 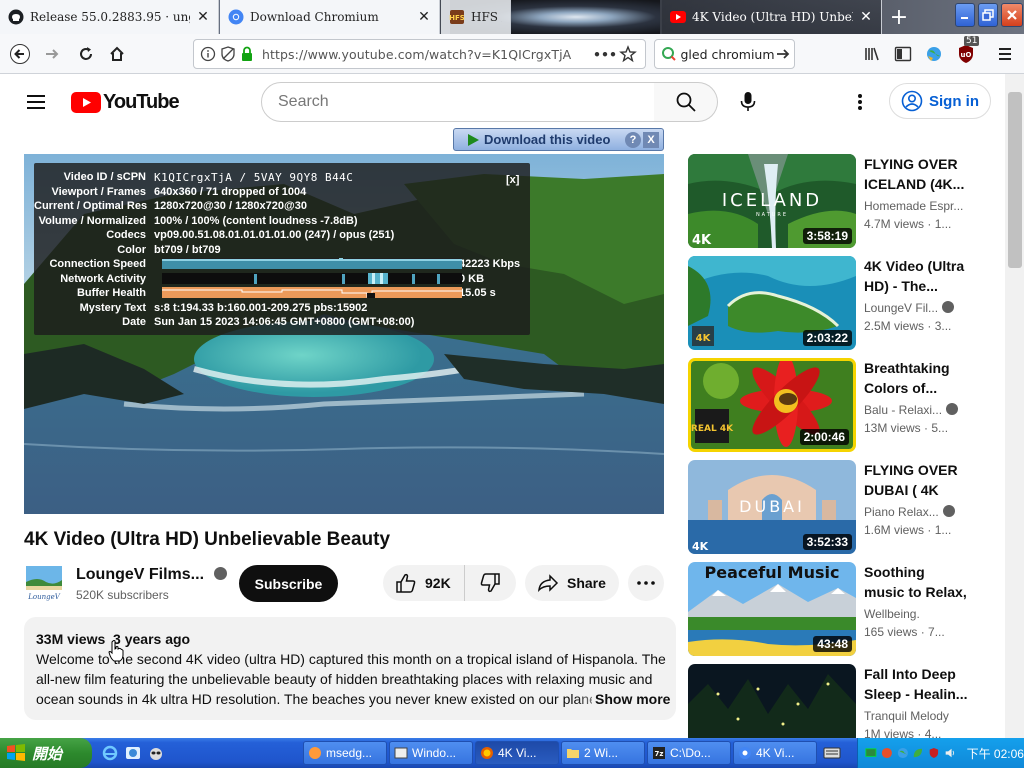 What do you see at coordinates (633, 139) in the screenshot?
I see `download-help-icon: ?` at bounding box center [633, 139].